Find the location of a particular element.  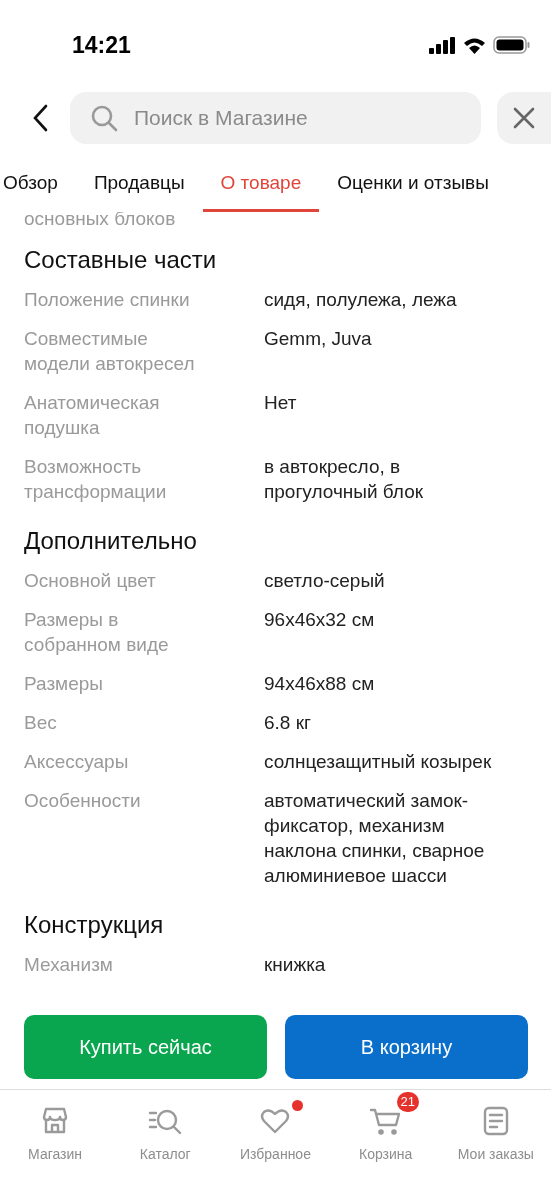

search-field: Поиск в Магазине is located at coordinates (275, 118).